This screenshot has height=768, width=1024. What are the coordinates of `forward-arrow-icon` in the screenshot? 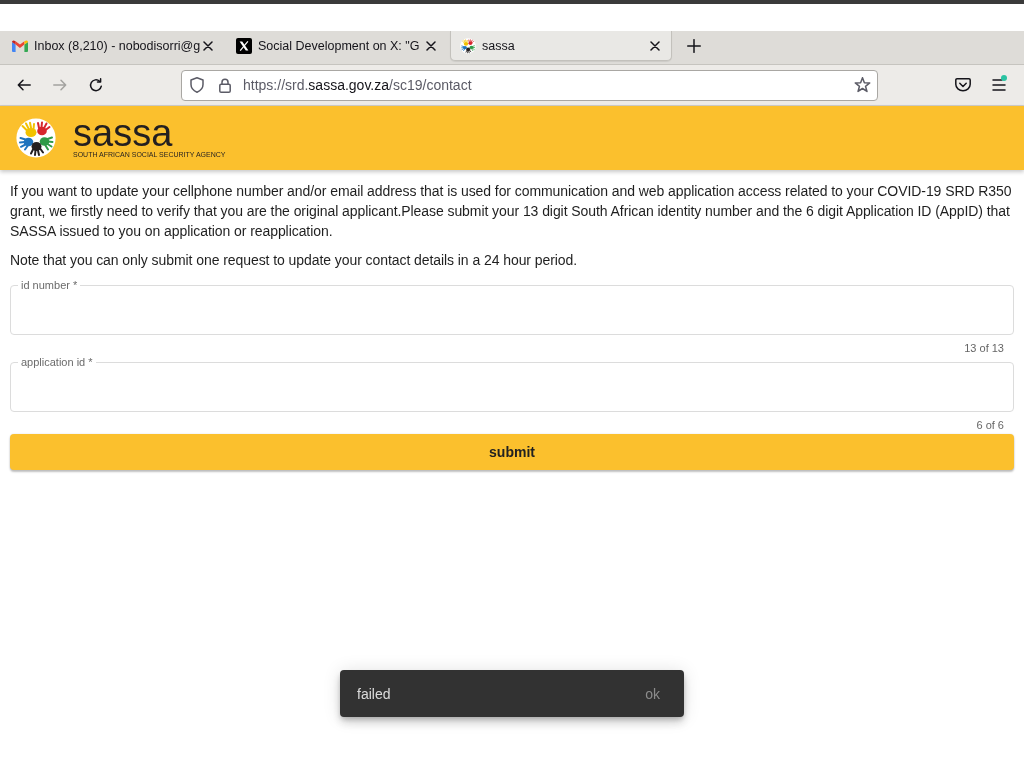 It's located at (60, 85).